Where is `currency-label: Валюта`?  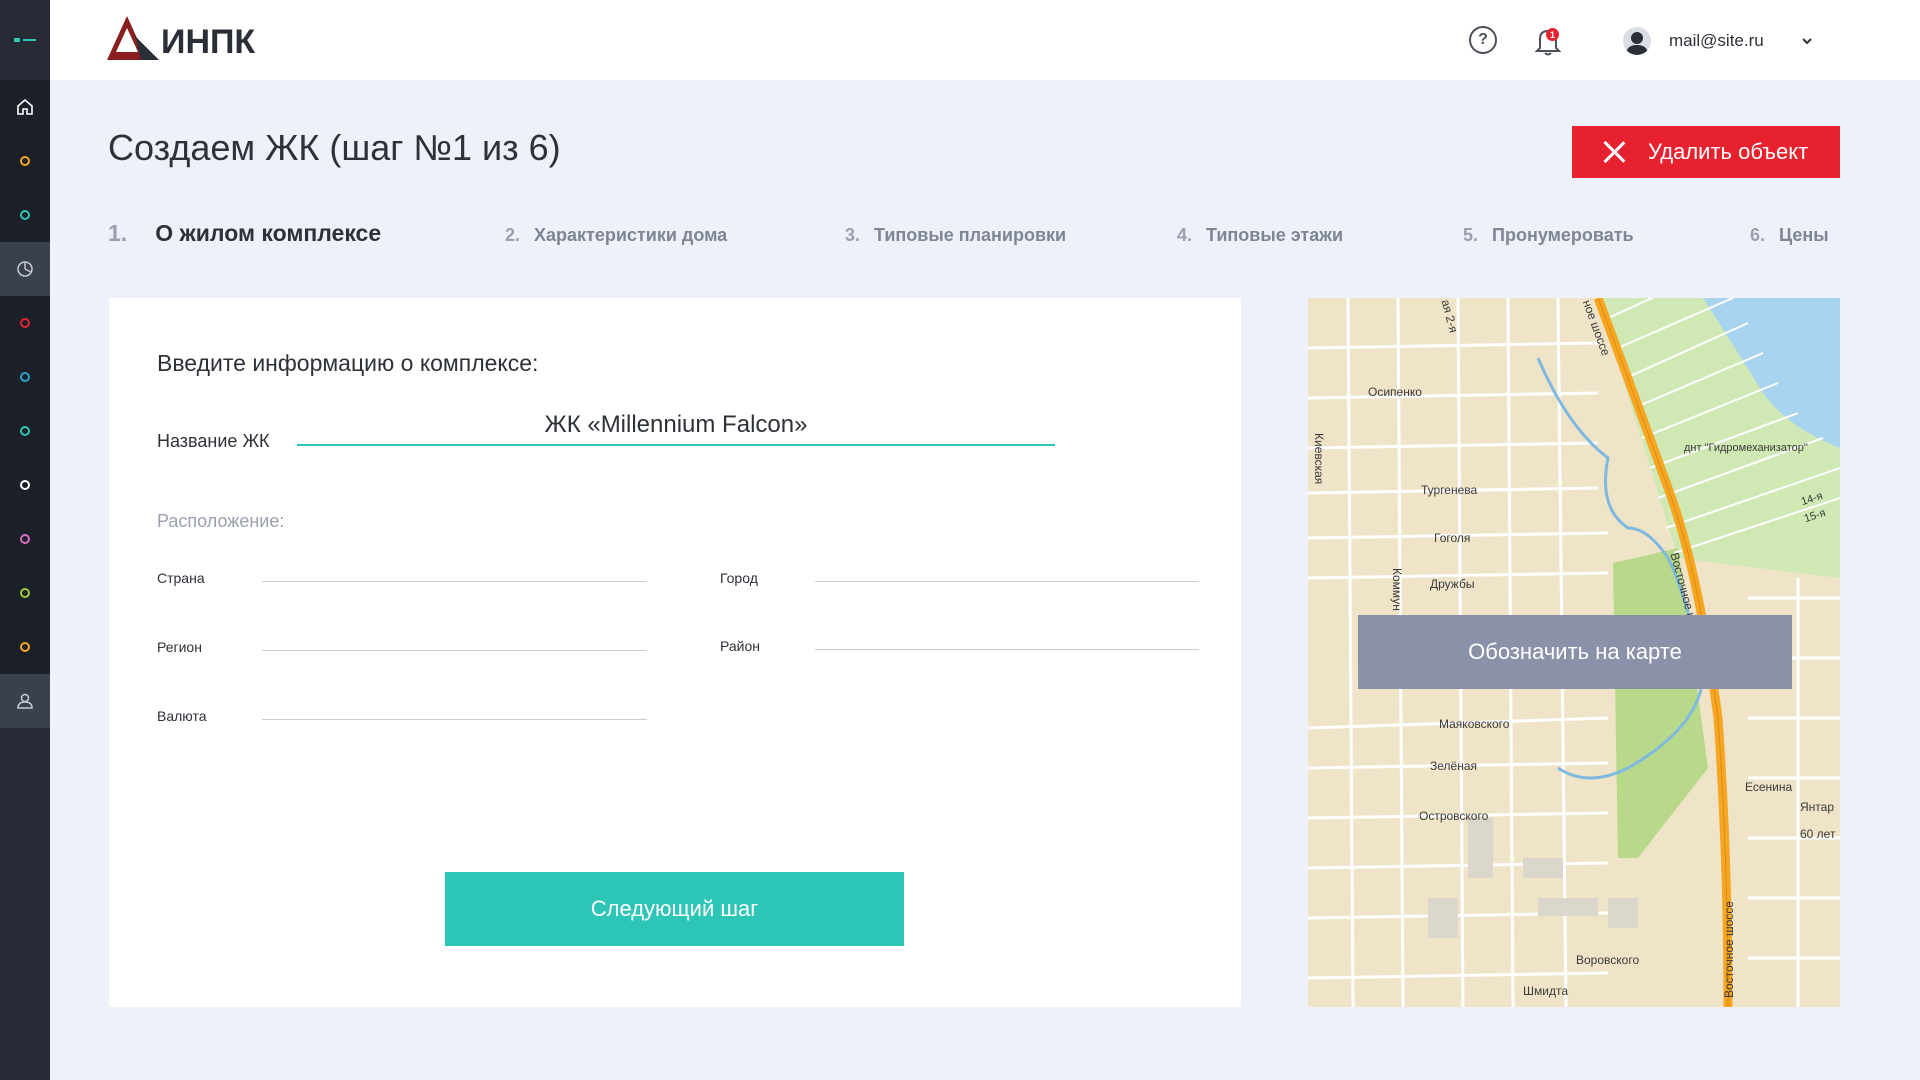
currency-label: Валюта is located at coordinates (182, 716).